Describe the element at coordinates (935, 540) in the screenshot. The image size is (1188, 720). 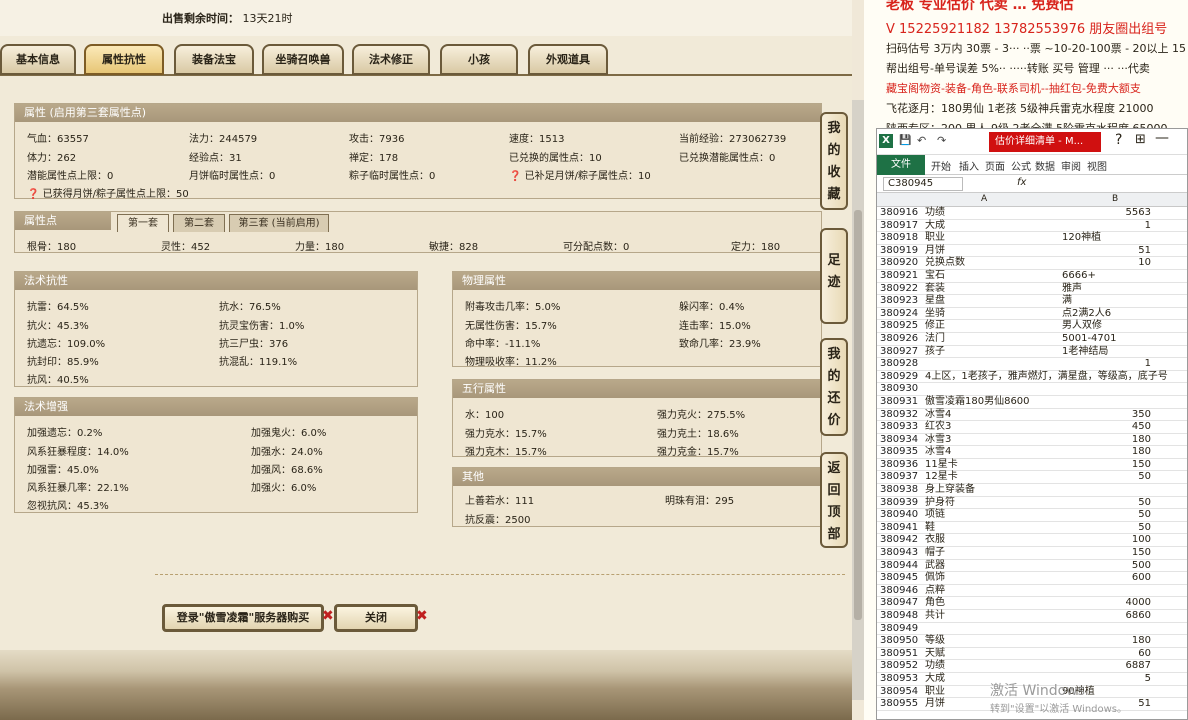
I see `cell-a: 衣服` at that location.